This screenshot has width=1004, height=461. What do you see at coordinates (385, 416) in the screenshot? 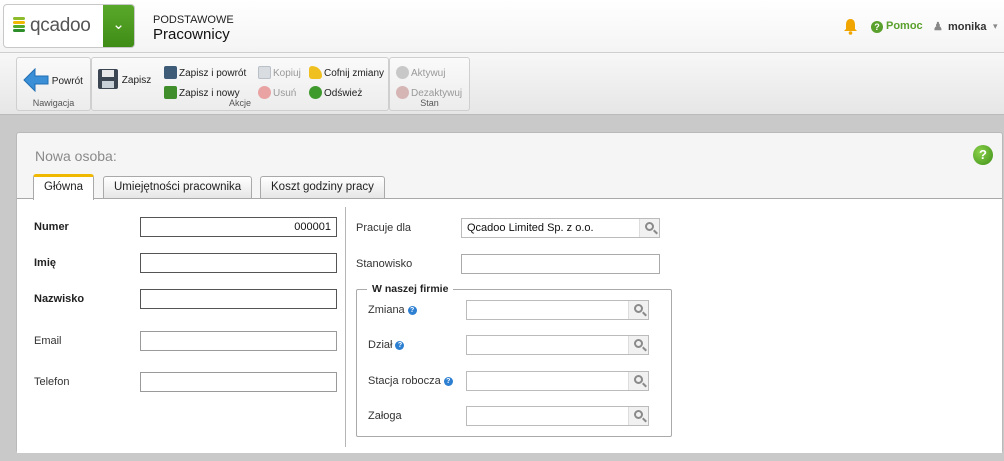
I see `crew-label: Załoga` at bounding box center [385, 416].